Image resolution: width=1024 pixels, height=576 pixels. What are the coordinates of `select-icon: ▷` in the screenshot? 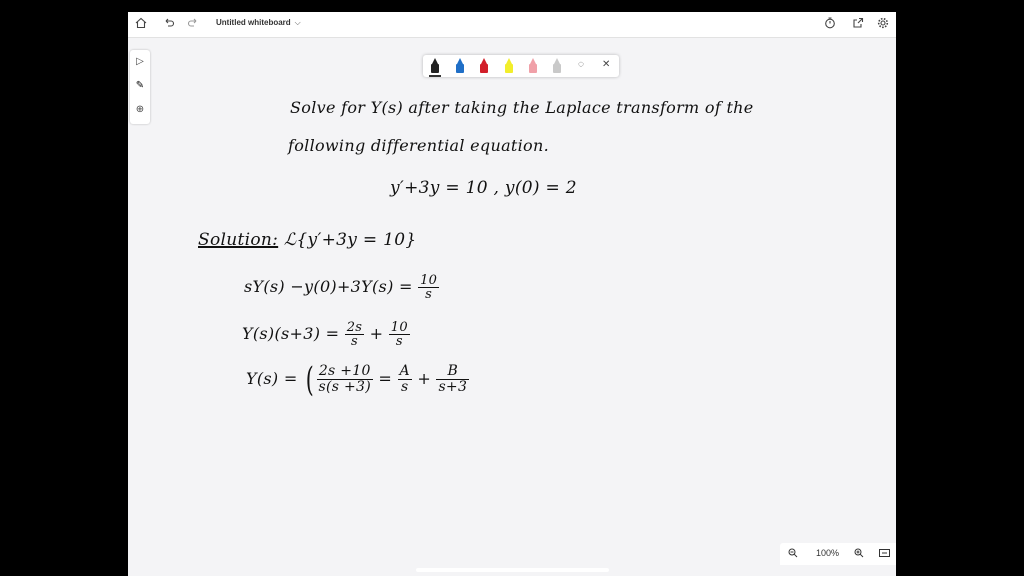 It's located at (140, 62).